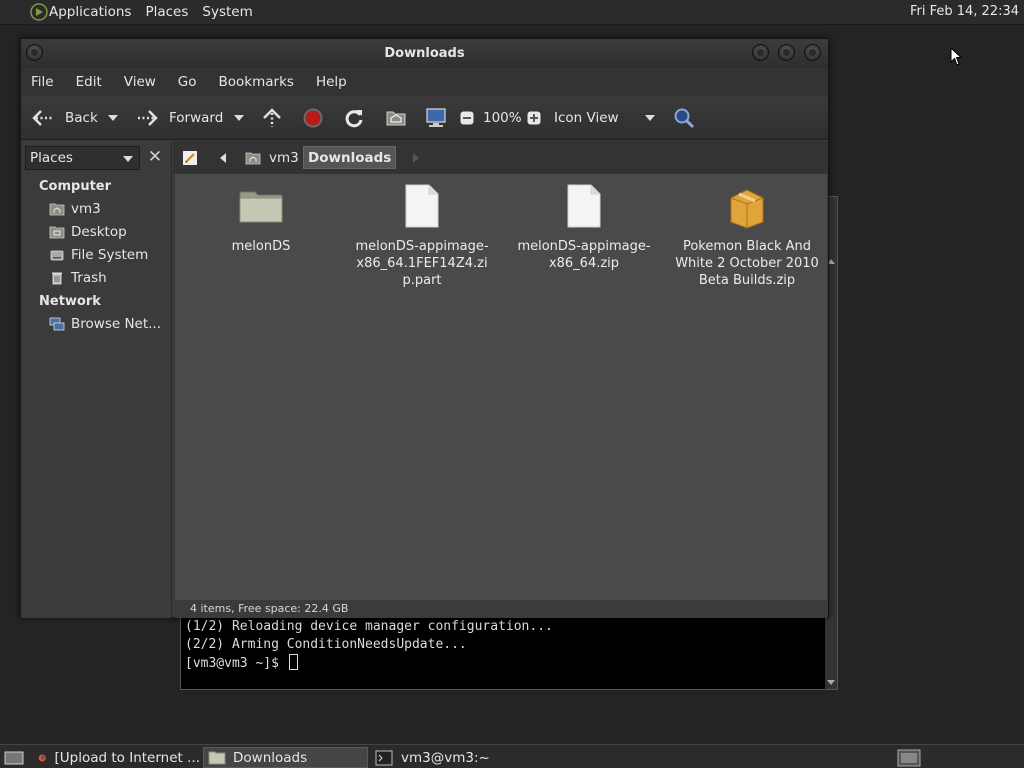 The height and width of the screenshot is (768, 1024). What do you see at coordinates (416, 157) in the screenshot?
I see `path-scroll-right-button` at bounding box center [416, 157].